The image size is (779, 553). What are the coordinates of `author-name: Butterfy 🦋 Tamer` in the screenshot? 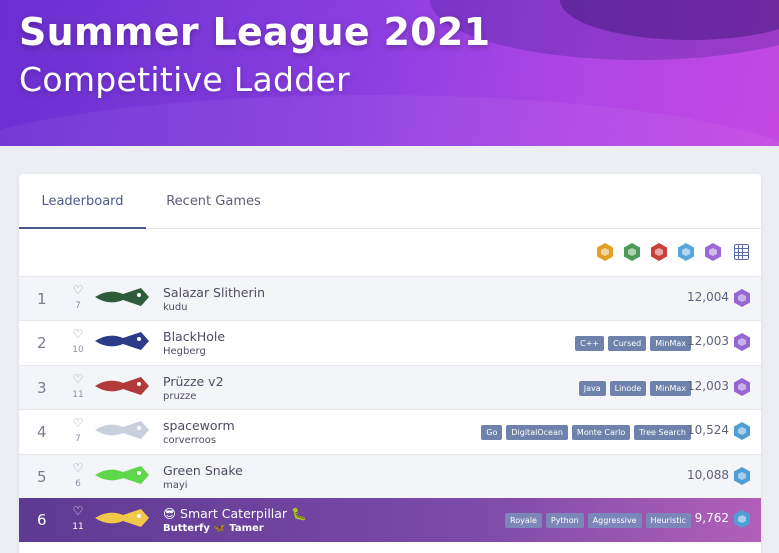 It's located at (213, 528).